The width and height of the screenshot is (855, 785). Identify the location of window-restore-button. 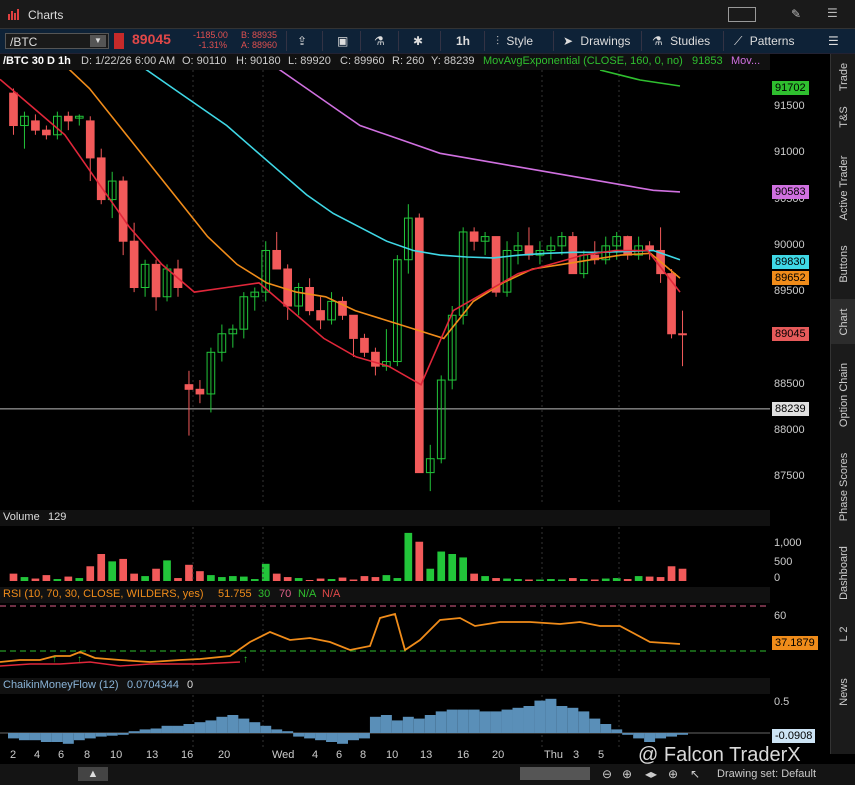
(742, 14).